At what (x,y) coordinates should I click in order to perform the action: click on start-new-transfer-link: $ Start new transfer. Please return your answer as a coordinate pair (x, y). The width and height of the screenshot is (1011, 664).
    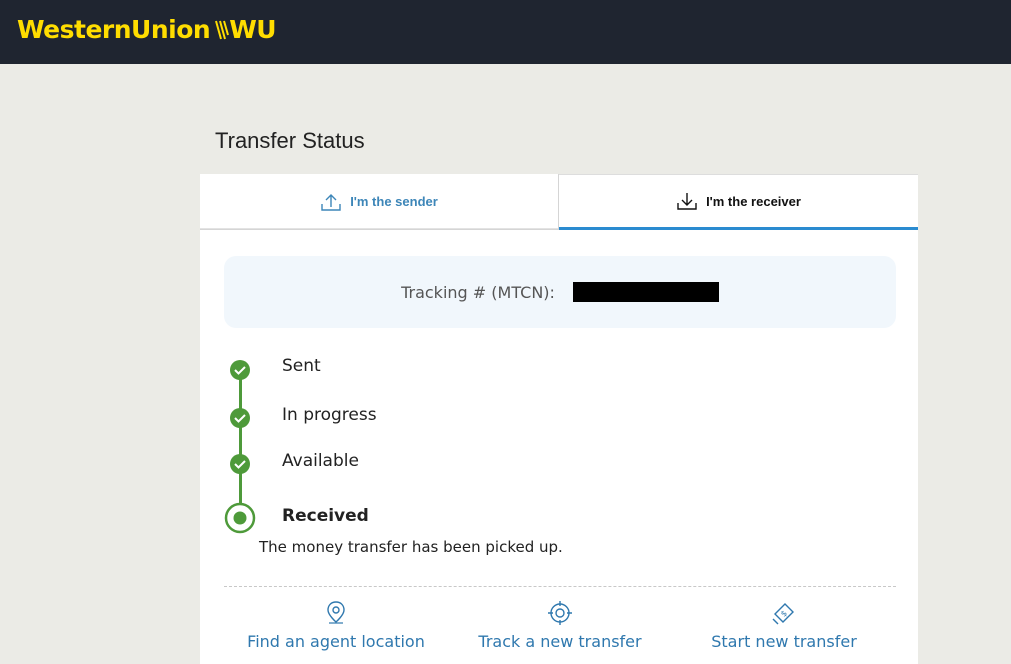
    Looking at the image, I should click on (784, 625).